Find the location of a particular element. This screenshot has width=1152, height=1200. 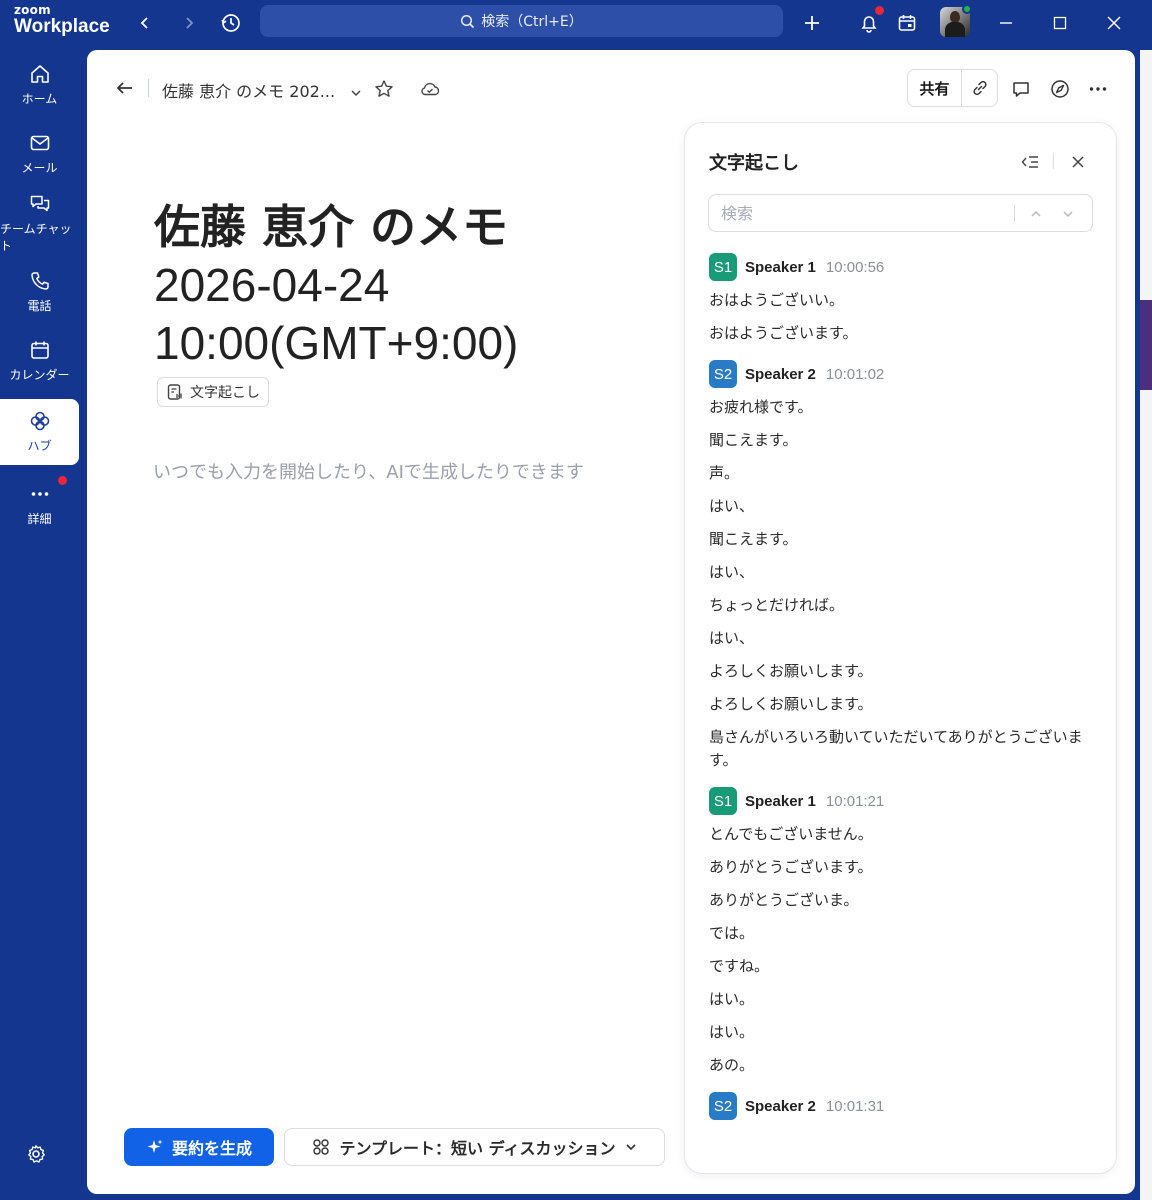

header-separator is located at coordinates (1053, 161).